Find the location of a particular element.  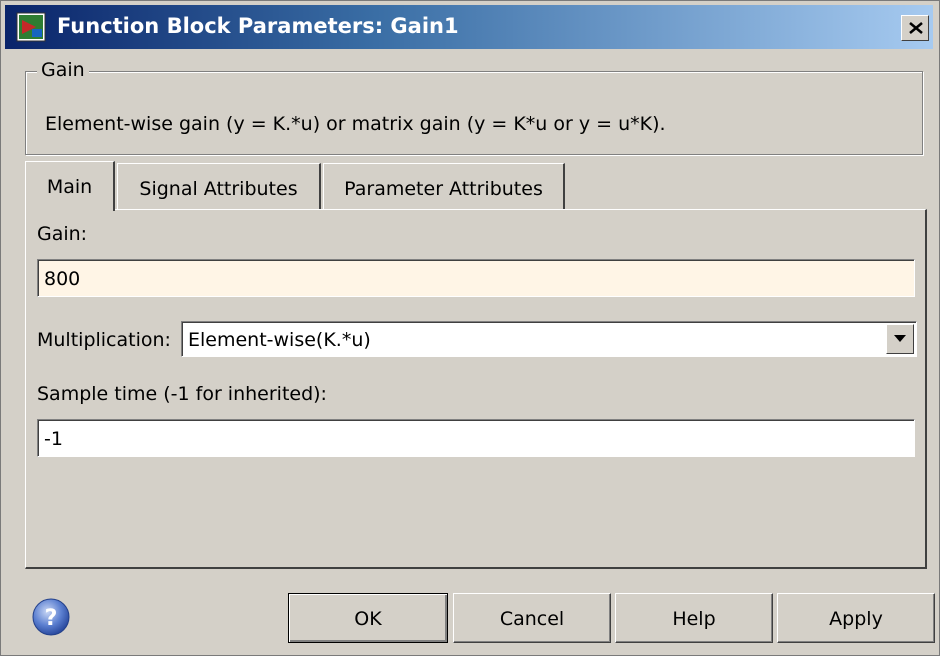

multiplication-selected-value: Element-wise(K.*u) is located at coordinates (279, 340).